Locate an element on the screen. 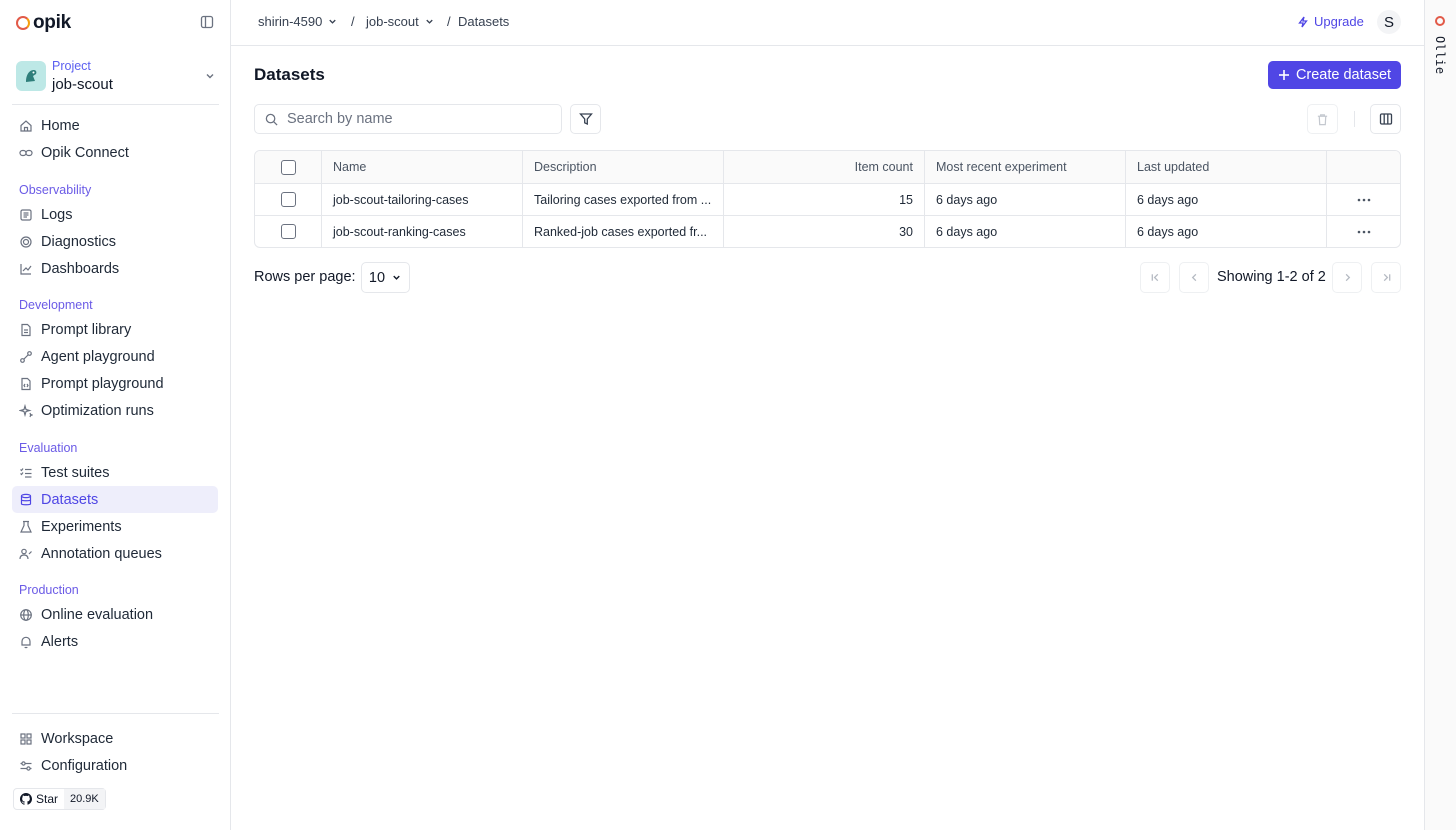  dataset-item-count: 15 is located at coordinates (824, 199).